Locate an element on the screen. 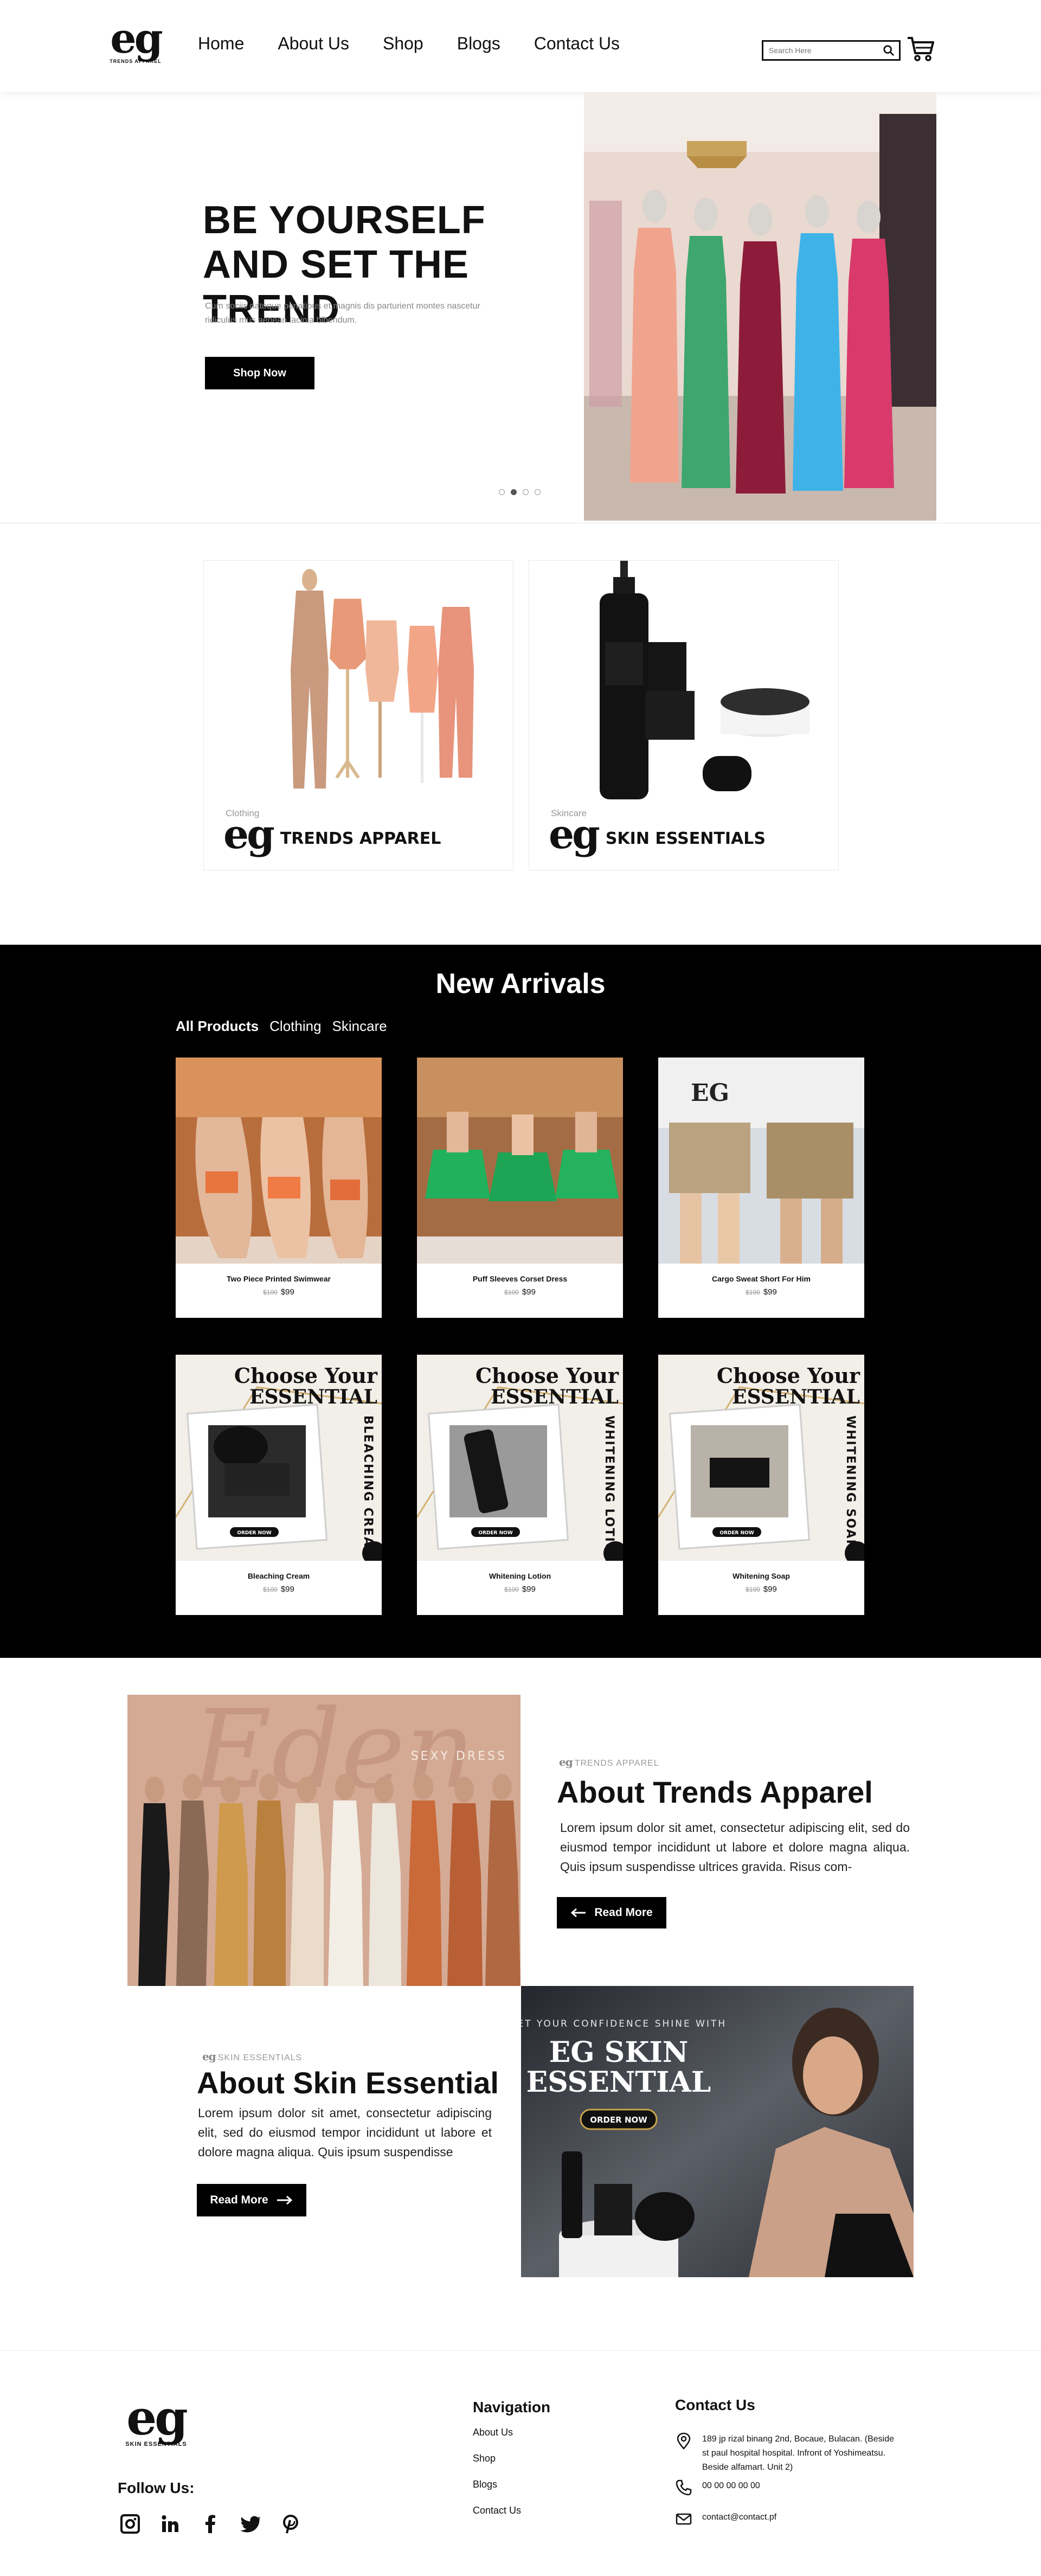  arrow-left-icon is located at coordinates (578, 1913).